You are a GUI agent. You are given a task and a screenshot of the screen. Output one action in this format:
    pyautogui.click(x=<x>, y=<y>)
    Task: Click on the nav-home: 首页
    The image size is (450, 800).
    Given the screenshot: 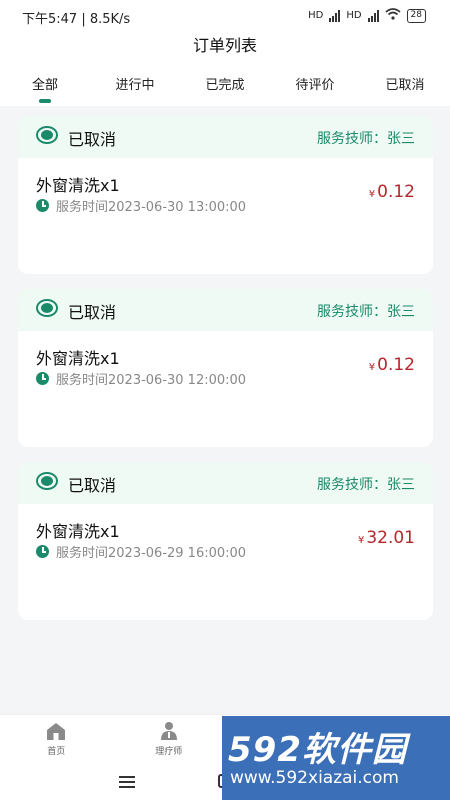 What is the action you would take?
    pyautogui.click(x=56, y=740)
    